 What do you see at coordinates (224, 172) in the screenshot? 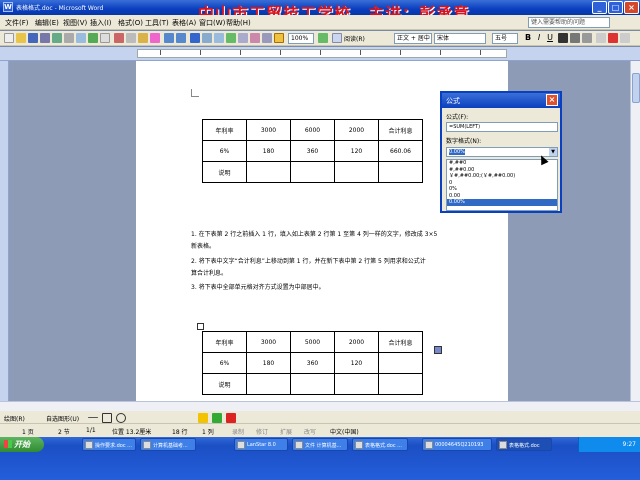
I see `table-cell: 说明` at bounding box center [224, 172].